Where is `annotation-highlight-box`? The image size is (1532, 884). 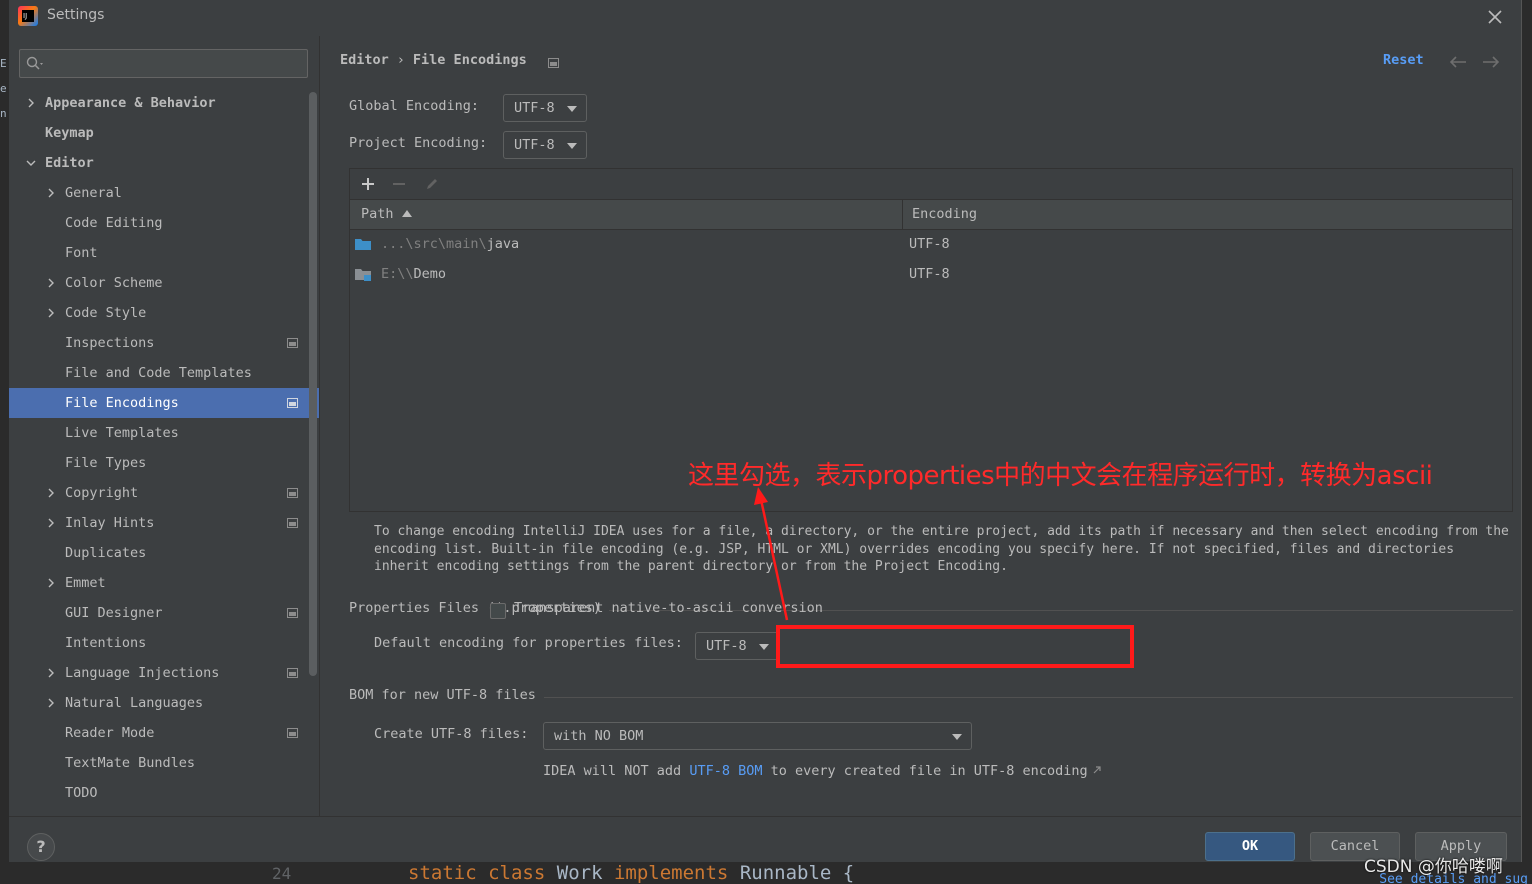
annotation-highlight-box is located at coordinates (955, 646).